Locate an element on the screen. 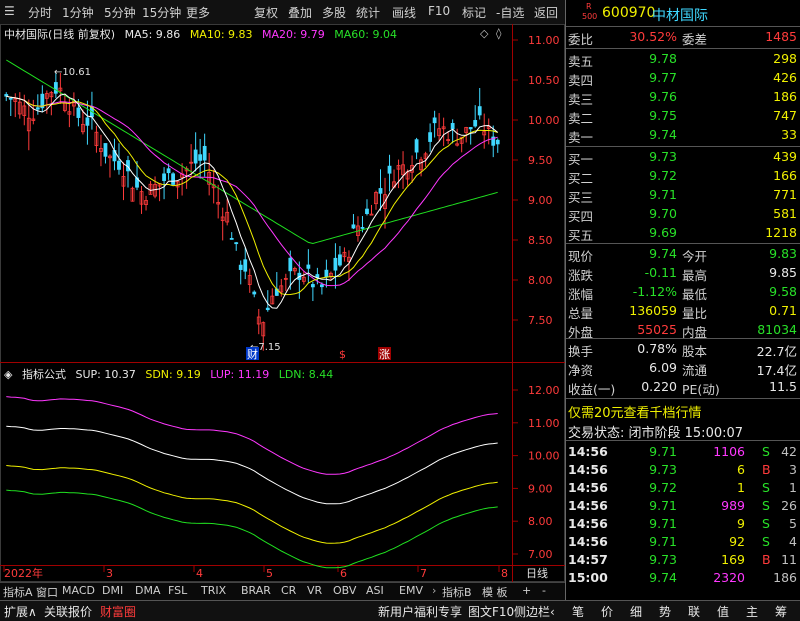 This screenshot has width=800, height=621. indicator-tab: OBV is located at coordinates (344, 590).